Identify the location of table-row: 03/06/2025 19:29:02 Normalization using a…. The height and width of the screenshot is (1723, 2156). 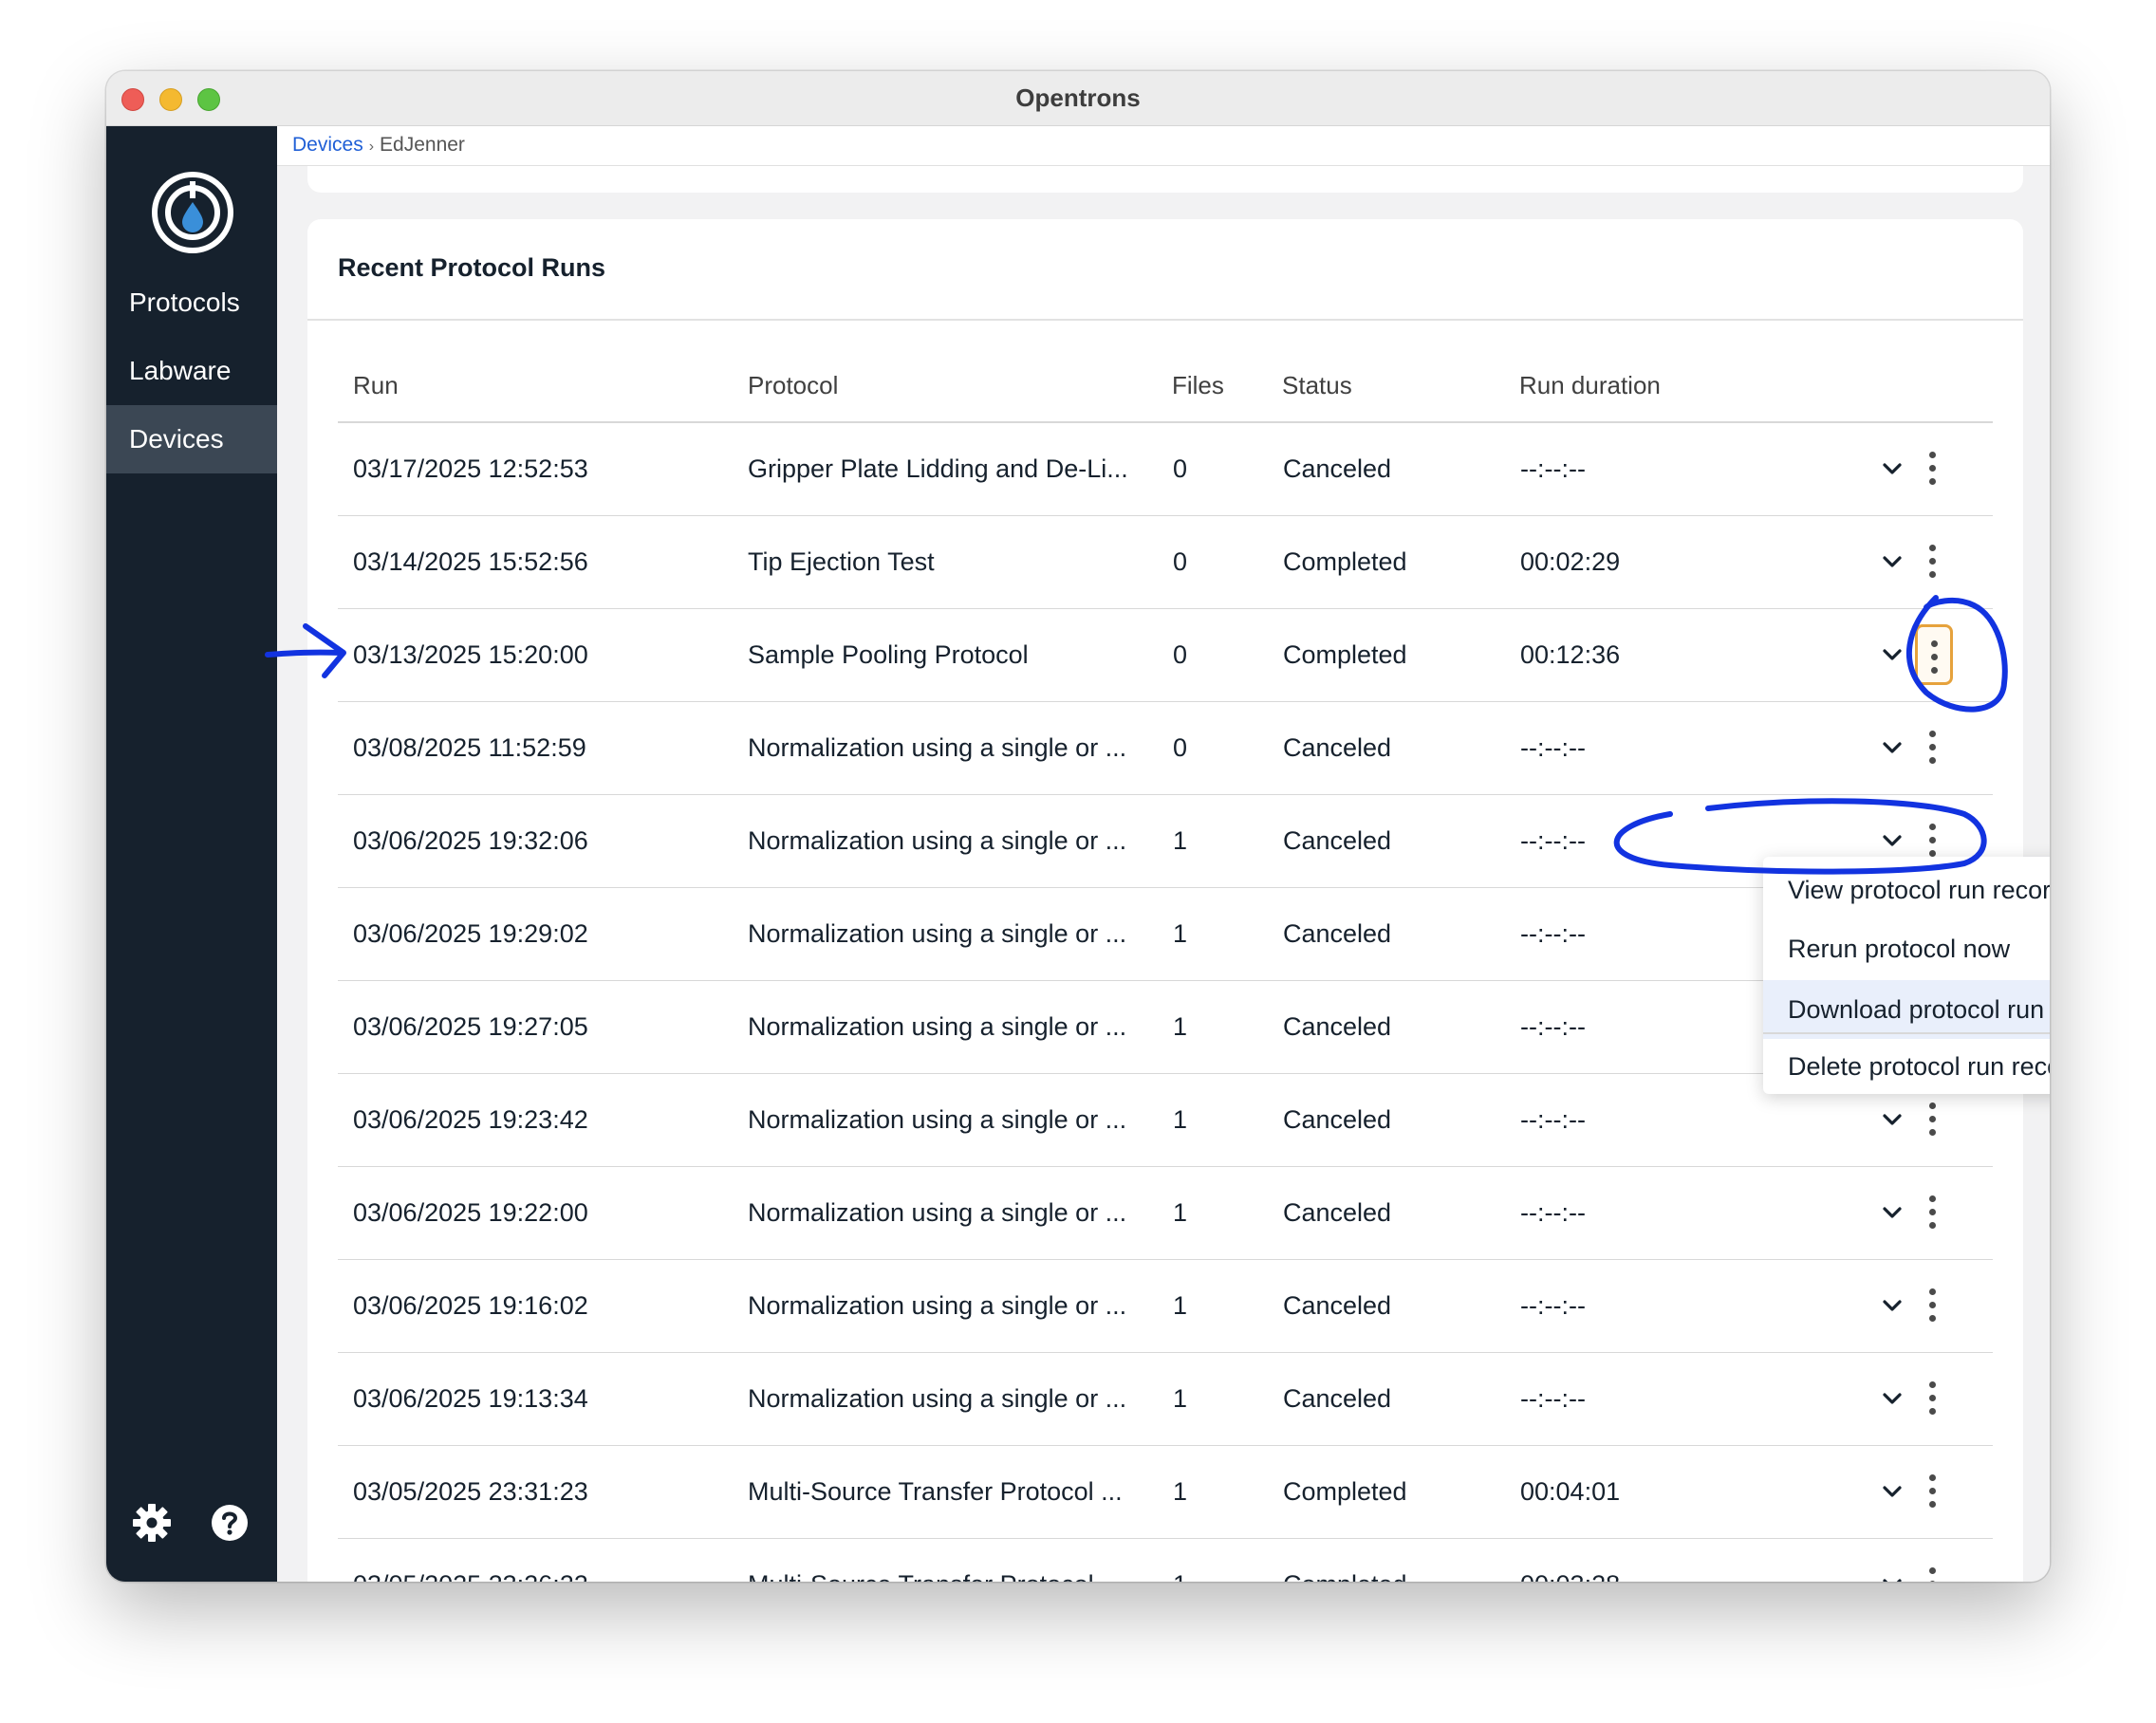
(1165, 934).